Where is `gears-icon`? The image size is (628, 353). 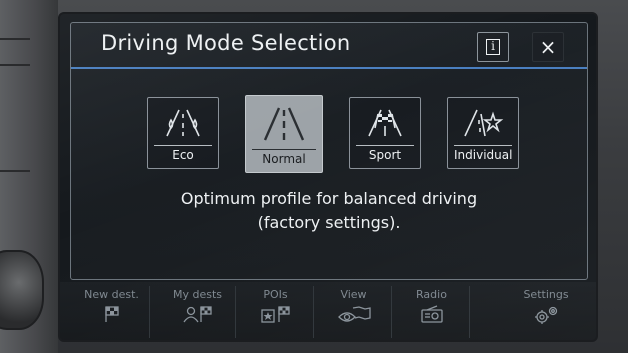
gears-icon is located at coordinates (546, 315).